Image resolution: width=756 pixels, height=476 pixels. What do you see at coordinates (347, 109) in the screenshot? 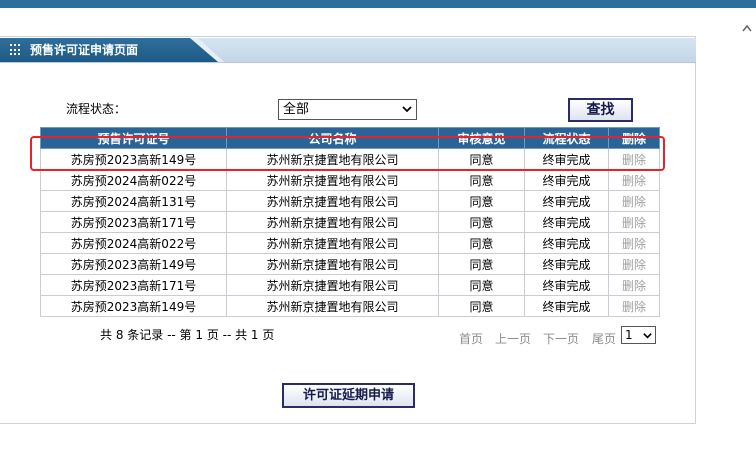
I see `status-select: 全部` at bounding box center [347, 109].